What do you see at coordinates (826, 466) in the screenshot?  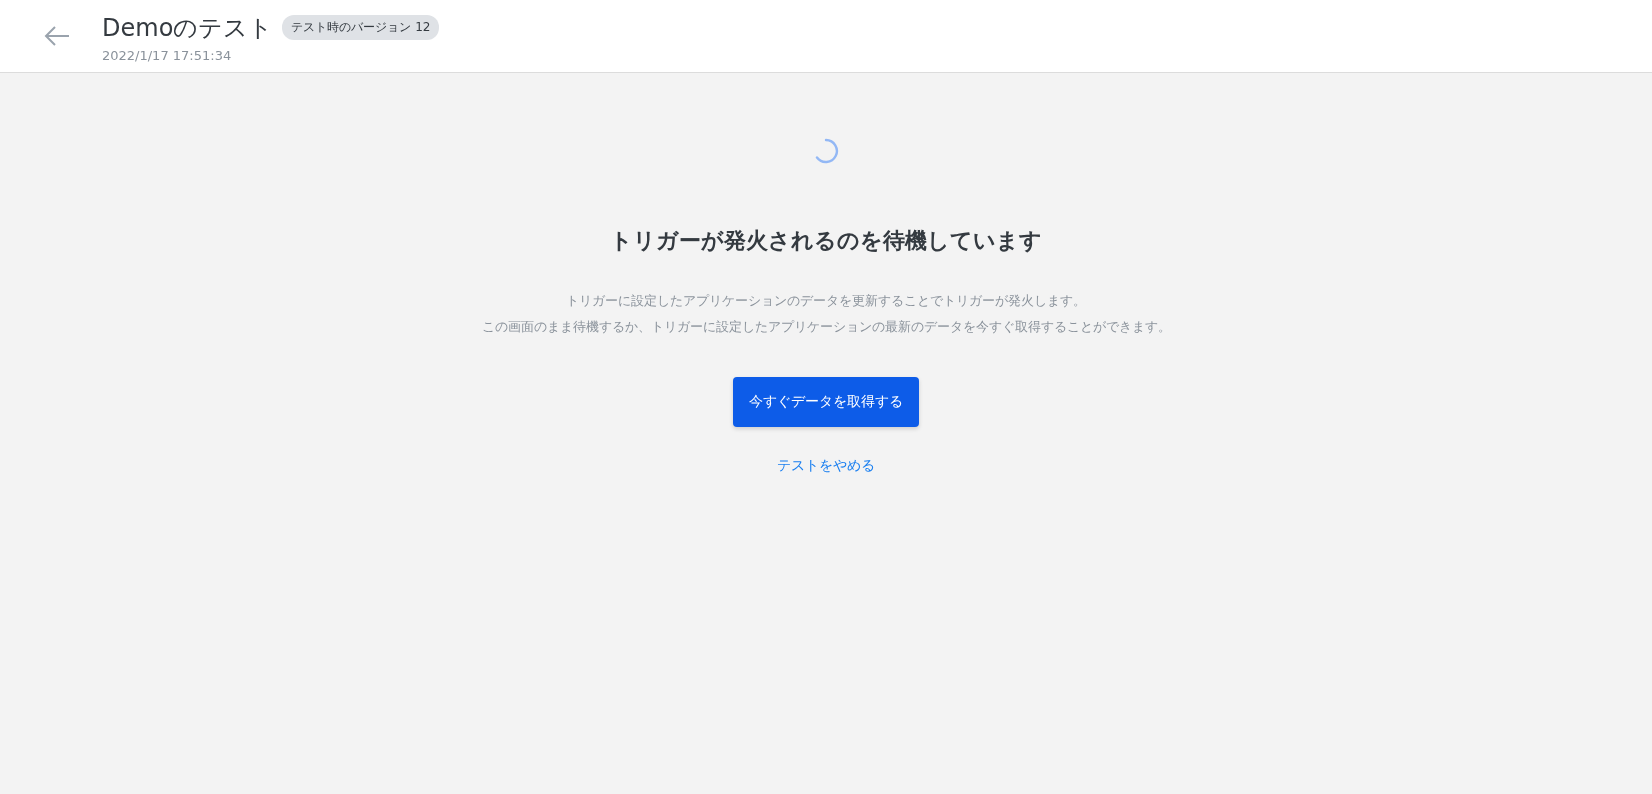 I see `stop-test-link: テストをやめる` at bounding box center [826, 466].